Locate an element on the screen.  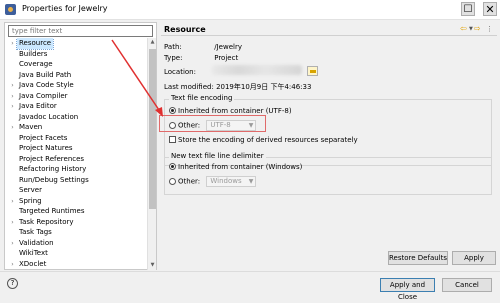
tree-item: Project Facets is located at coordinates (38, 138).